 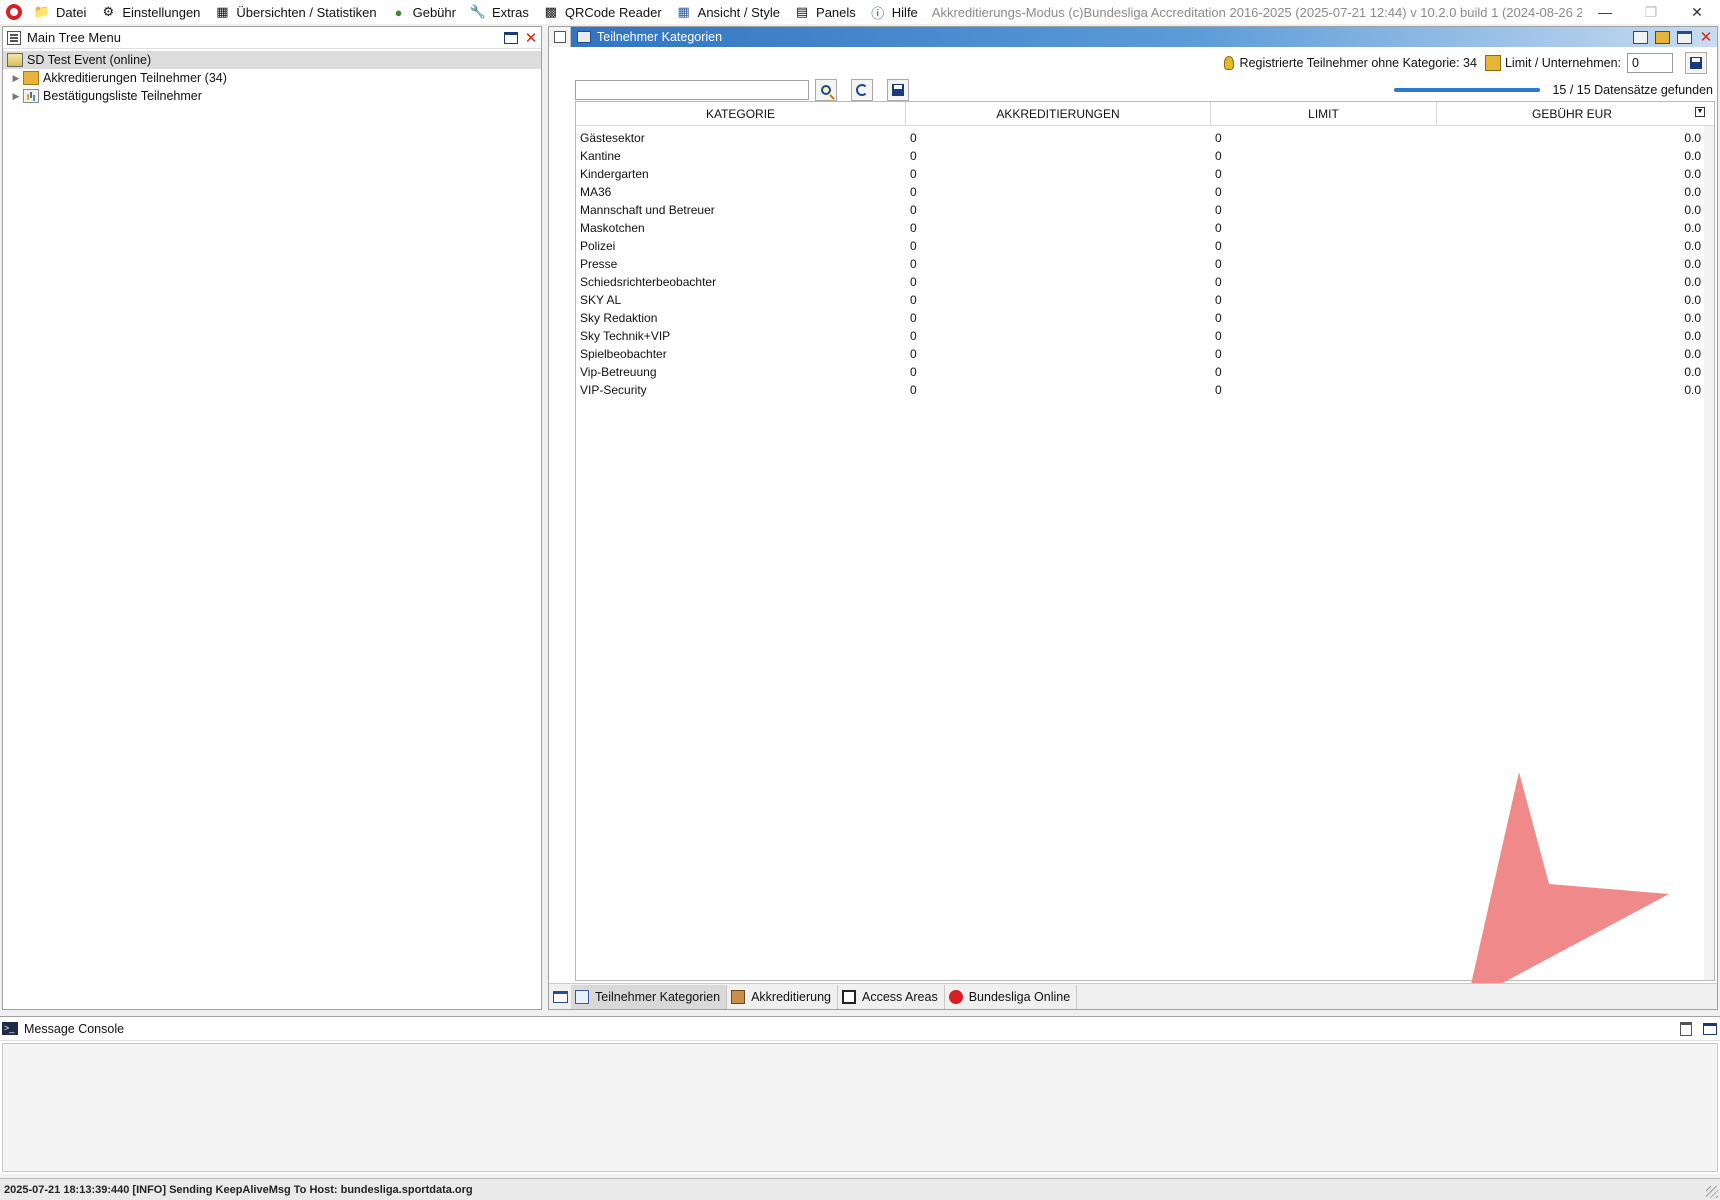 I want to click on menu-qrcode-reader: ▩ QRCode Reader, so click(x=603, y=12).